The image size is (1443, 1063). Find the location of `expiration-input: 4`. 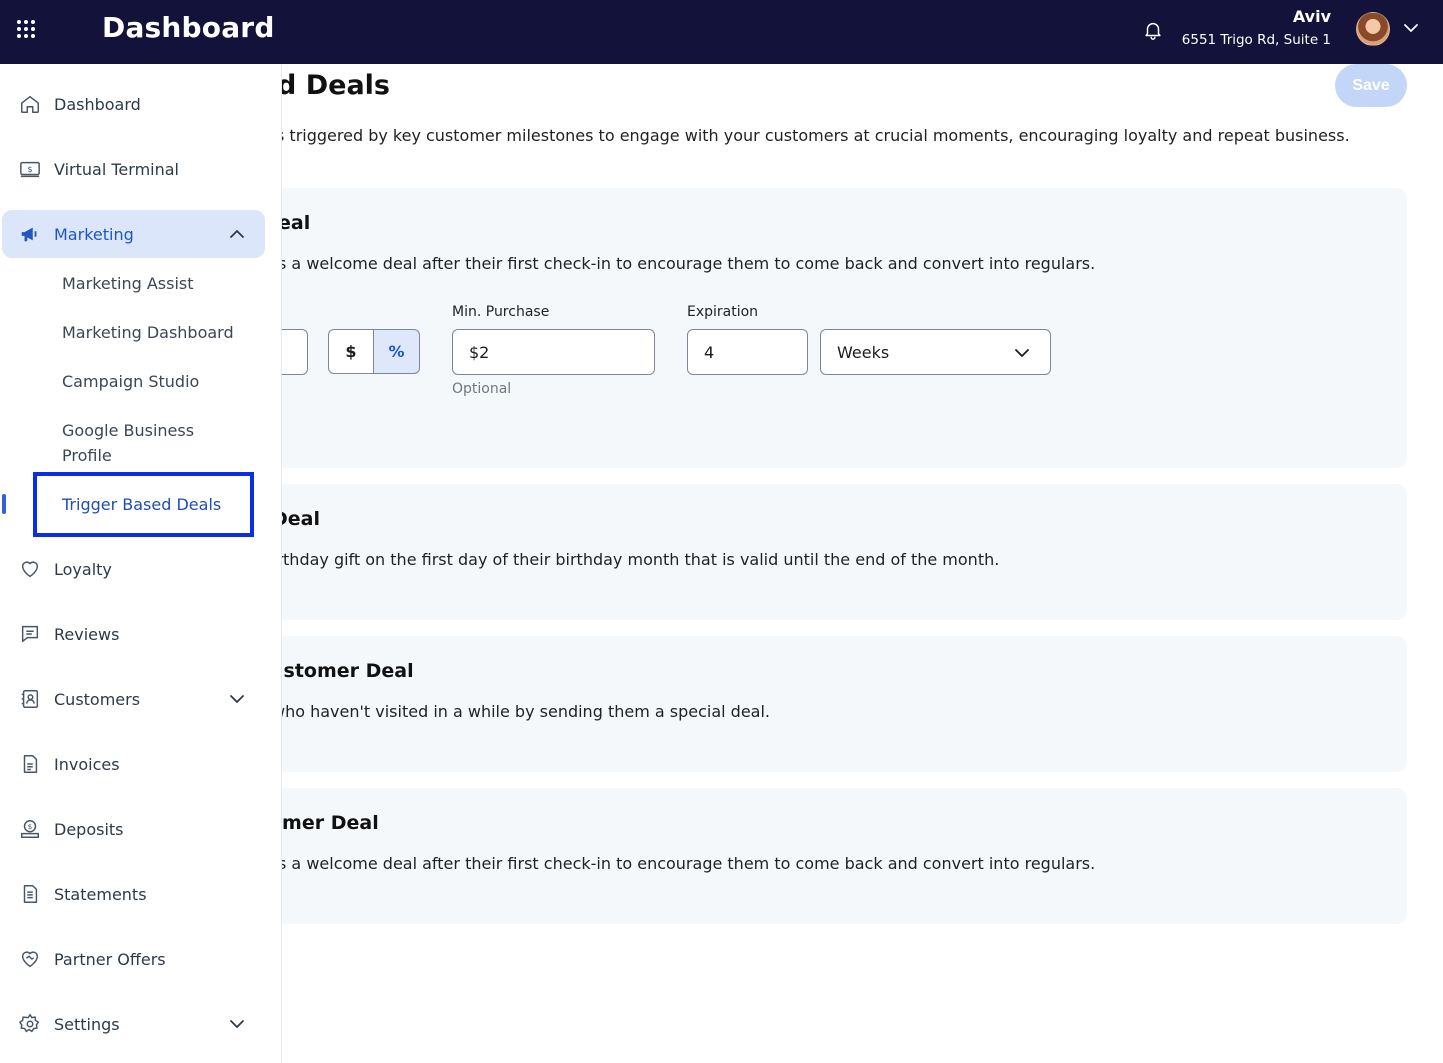

expiration-input: 4 is located at coordinates (747, 352).